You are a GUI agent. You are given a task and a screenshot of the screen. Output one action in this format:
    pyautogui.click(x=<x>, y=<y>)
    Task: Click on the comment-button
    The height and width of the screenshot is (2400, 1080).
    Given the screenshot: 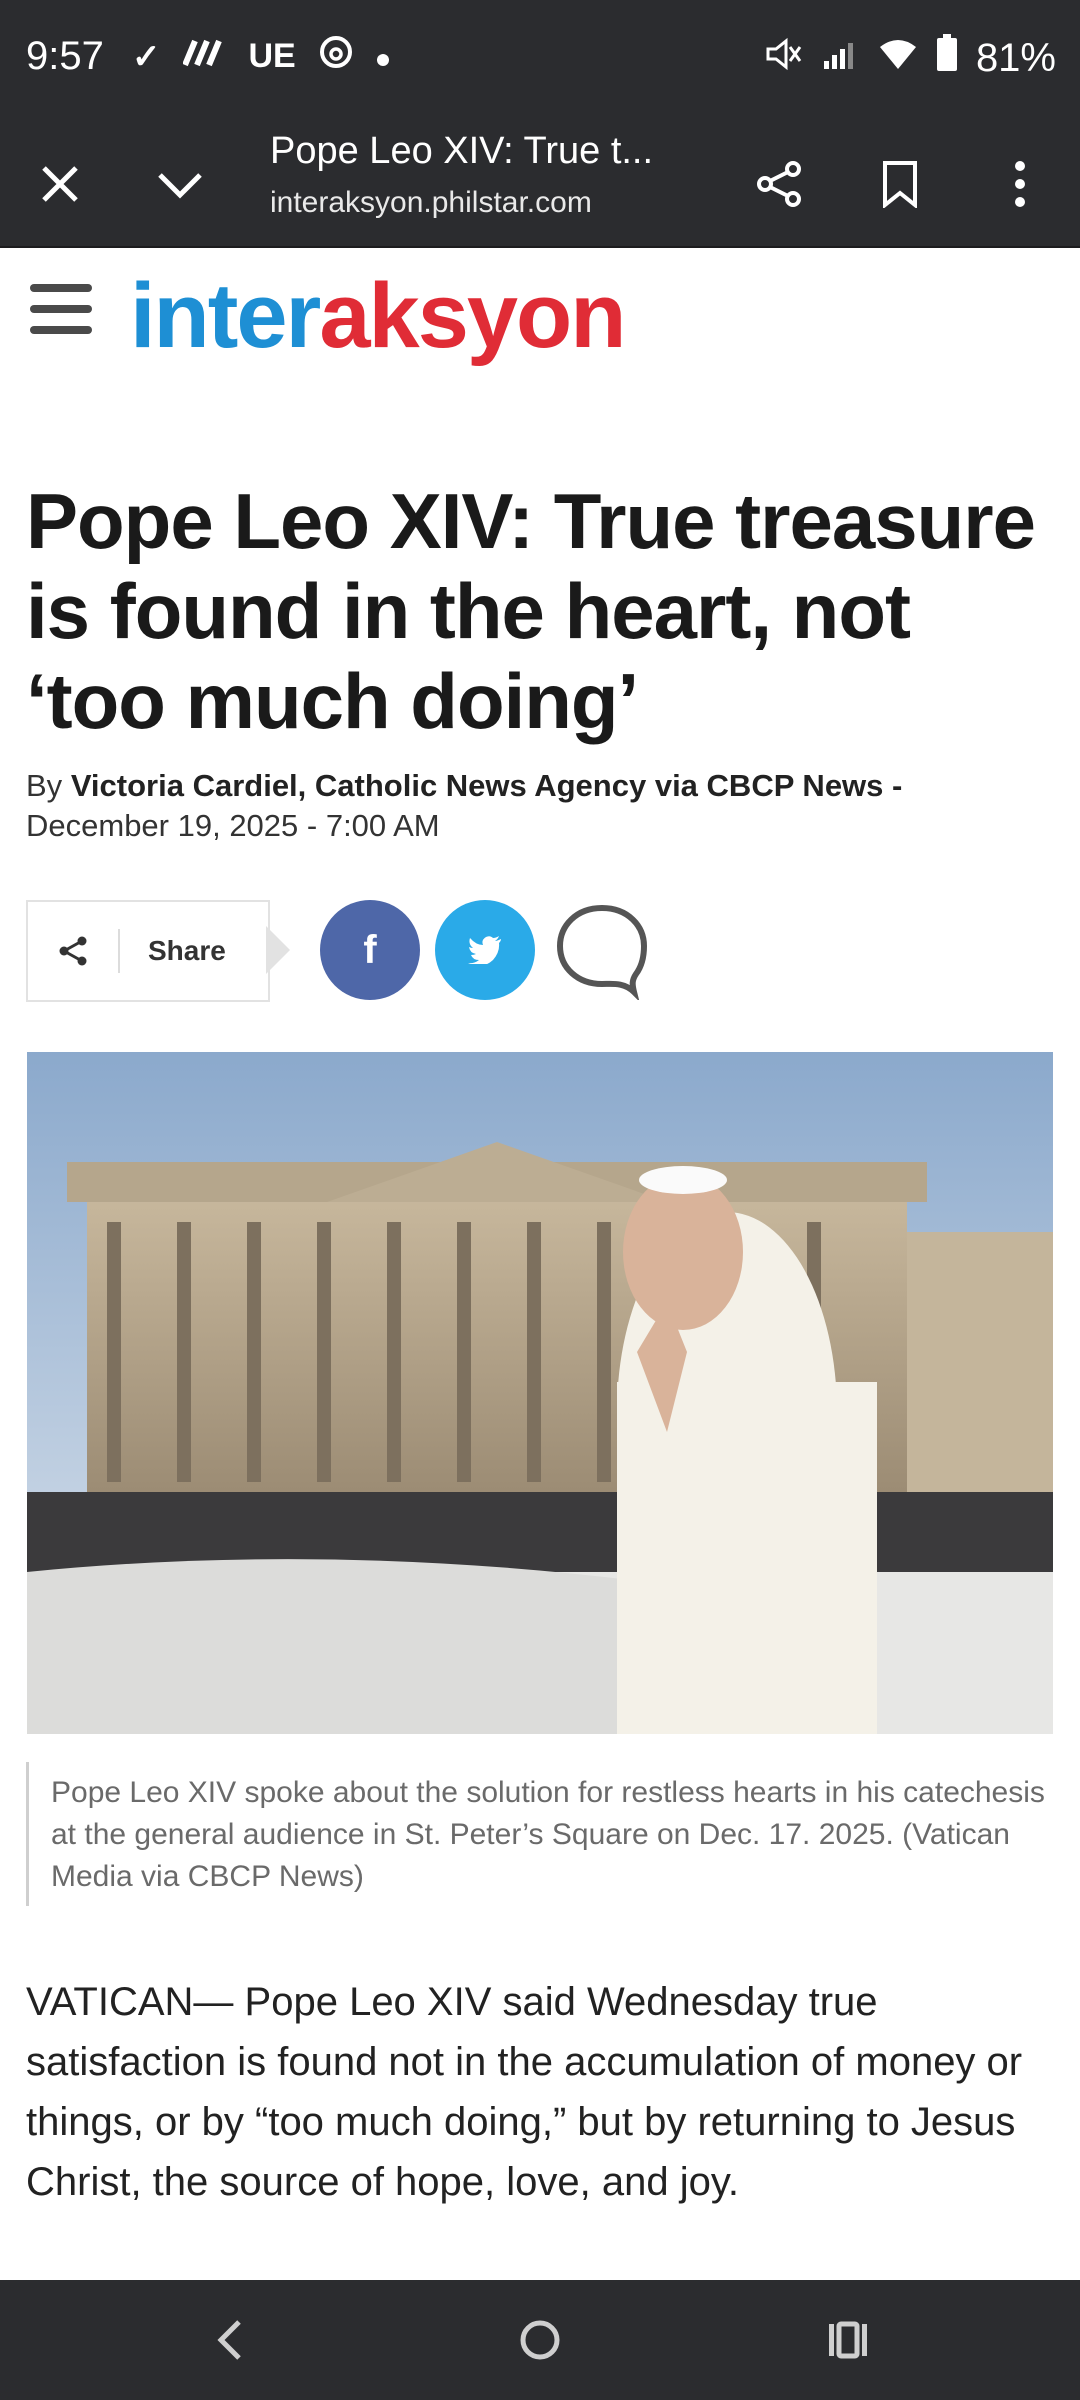 What is the action you would take?
    pyautogui.click(x=602, y=950)
    